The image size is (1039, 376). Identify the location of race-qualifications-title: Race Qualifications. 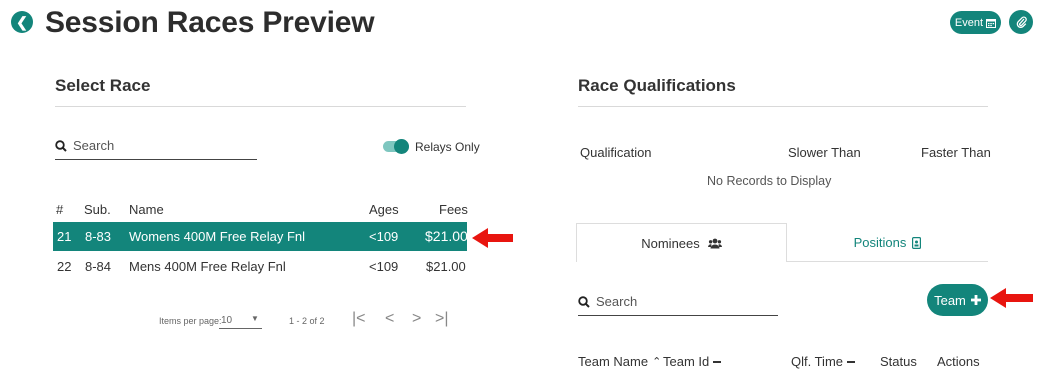
(657, 85).